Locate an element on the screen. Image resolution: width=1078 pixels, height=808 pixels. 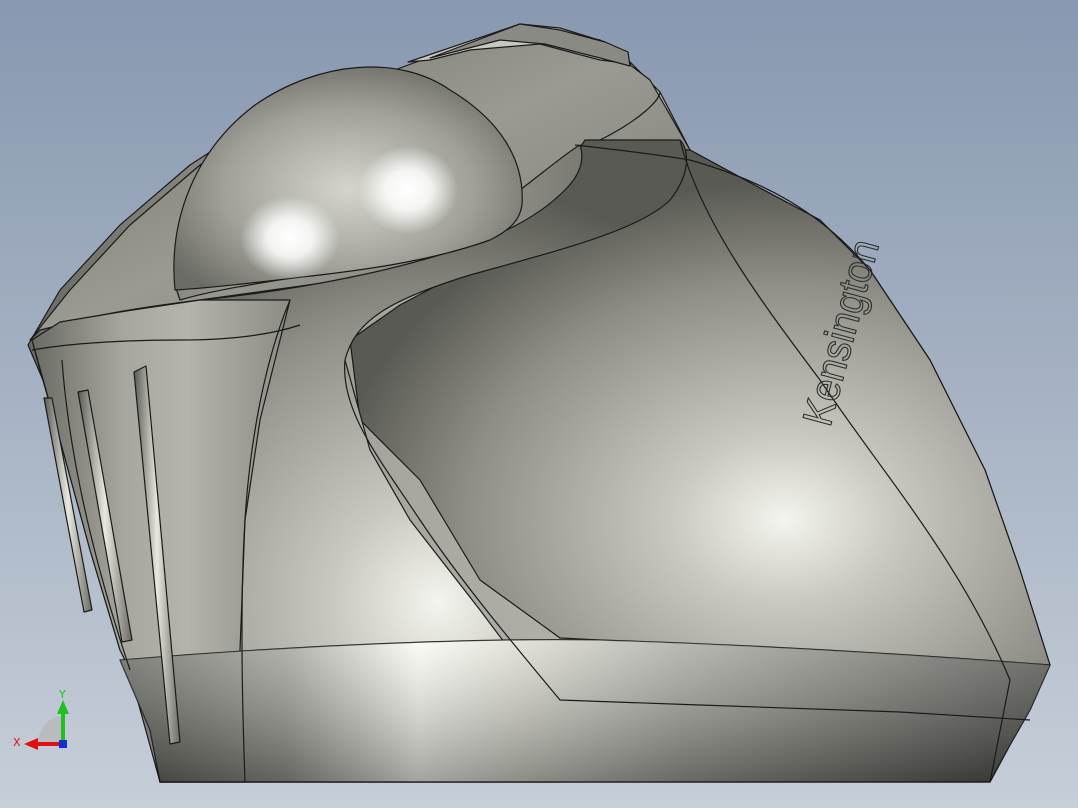
triad-x-label: X is located at coordinates (17, 742).